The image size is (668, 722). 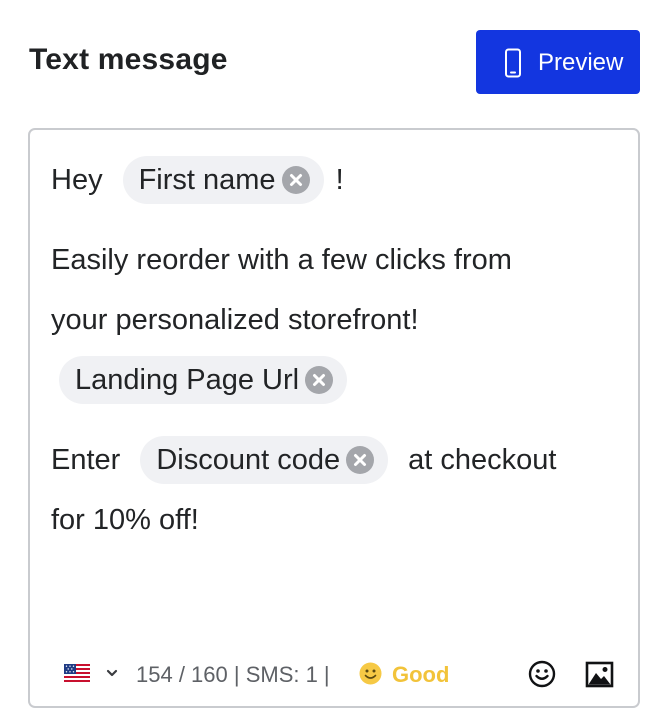 I want to click on message-line: Easily reorder with a few clicks from, so click(x=336, y=260).